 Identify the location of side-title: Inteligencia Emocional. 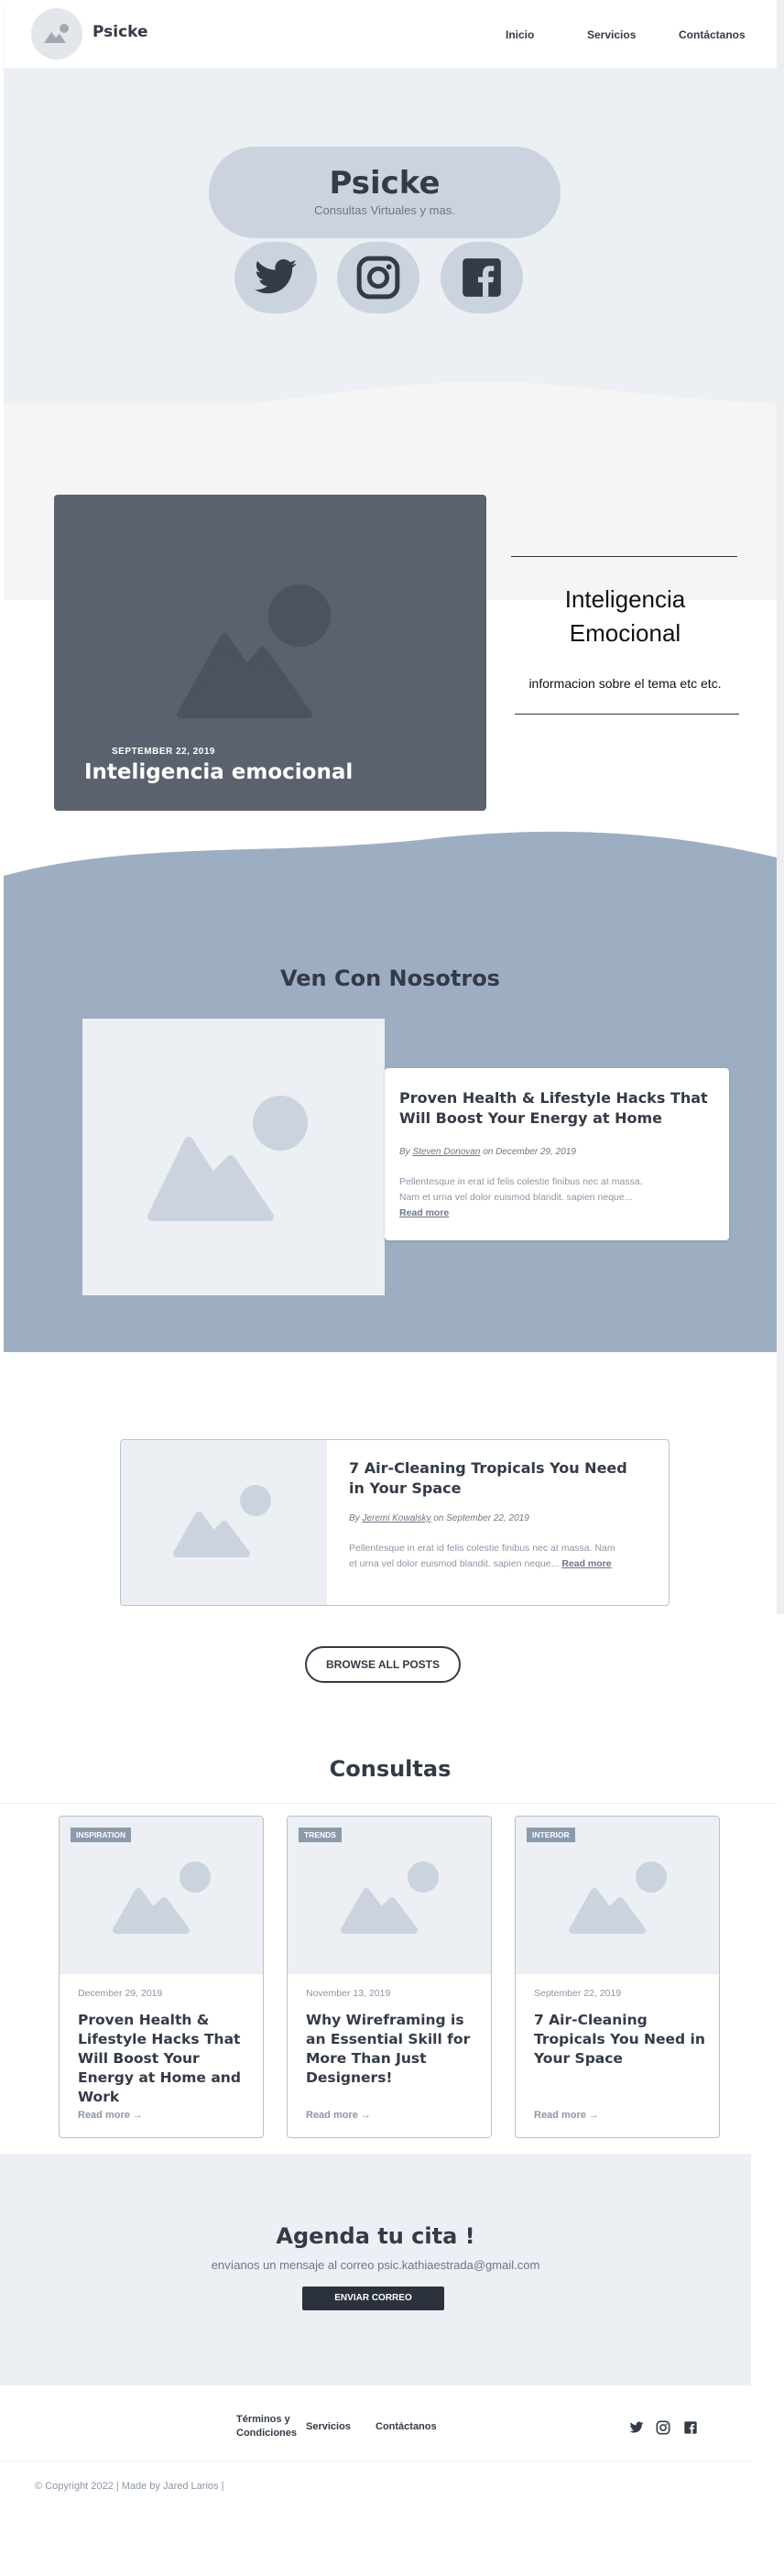
(625, 616).